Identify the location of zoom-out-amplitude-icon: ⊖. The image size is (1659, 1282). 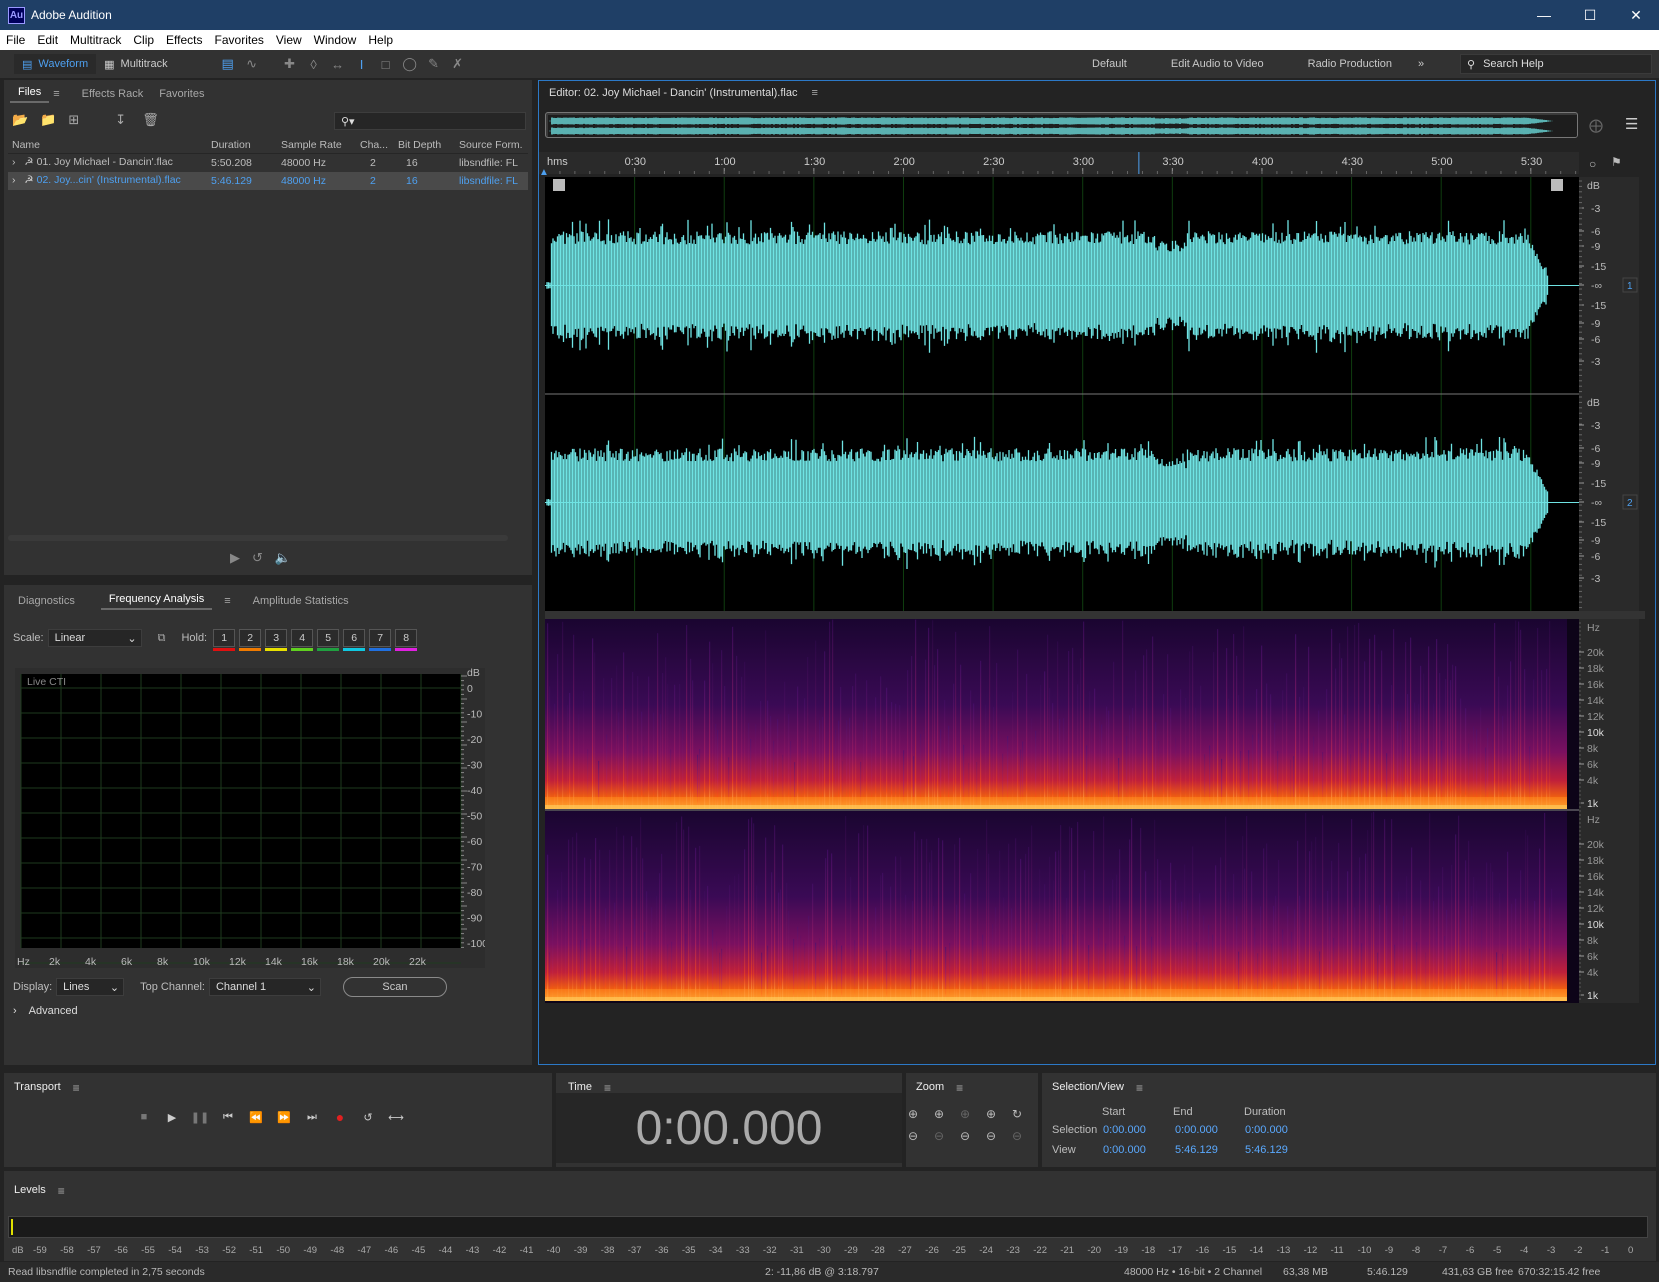
(921, 1136).